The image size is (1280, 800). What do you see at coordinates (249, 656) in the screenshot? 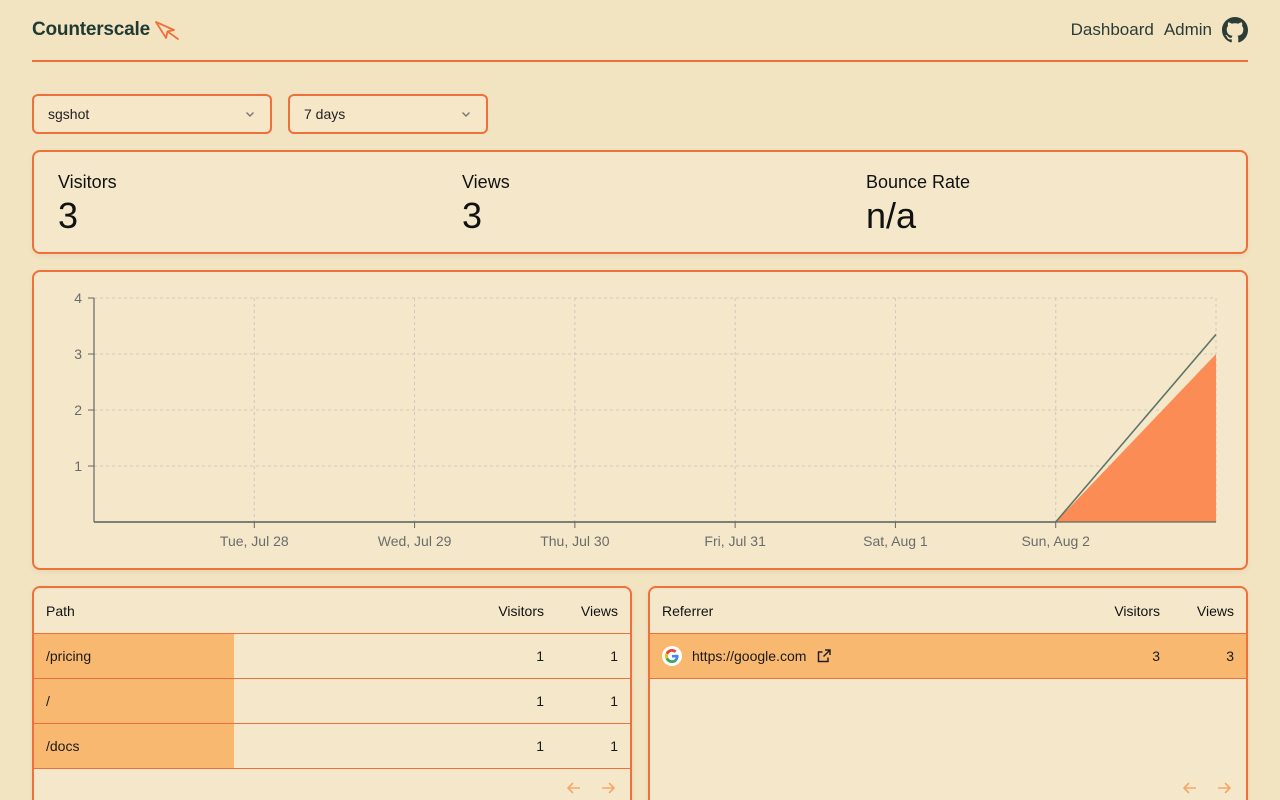
I see `row-name: /pricing` at bounding box center [249, 656].